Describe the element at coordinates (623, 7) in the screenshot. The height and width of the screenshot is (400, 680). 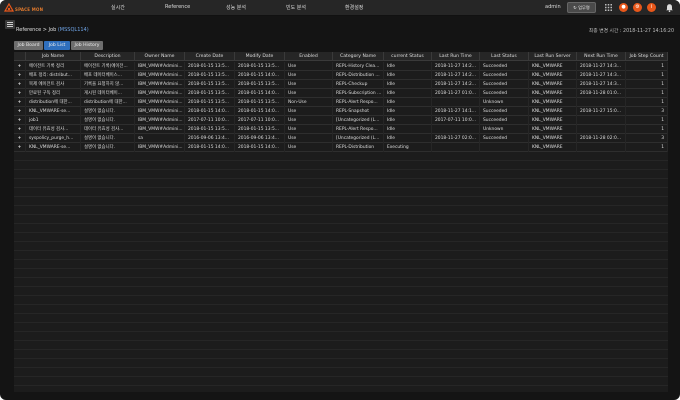
I see `user-icon: ●` at that location.